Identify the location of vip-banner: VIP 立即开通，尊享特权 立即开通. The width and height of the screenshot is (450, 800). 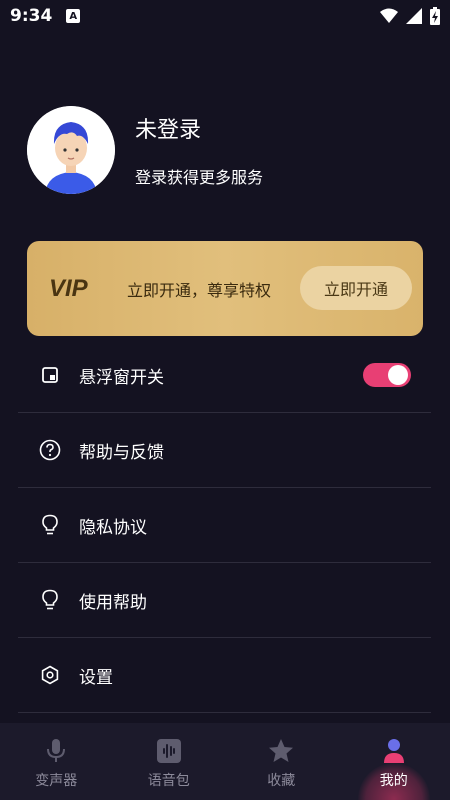
(225, 288).